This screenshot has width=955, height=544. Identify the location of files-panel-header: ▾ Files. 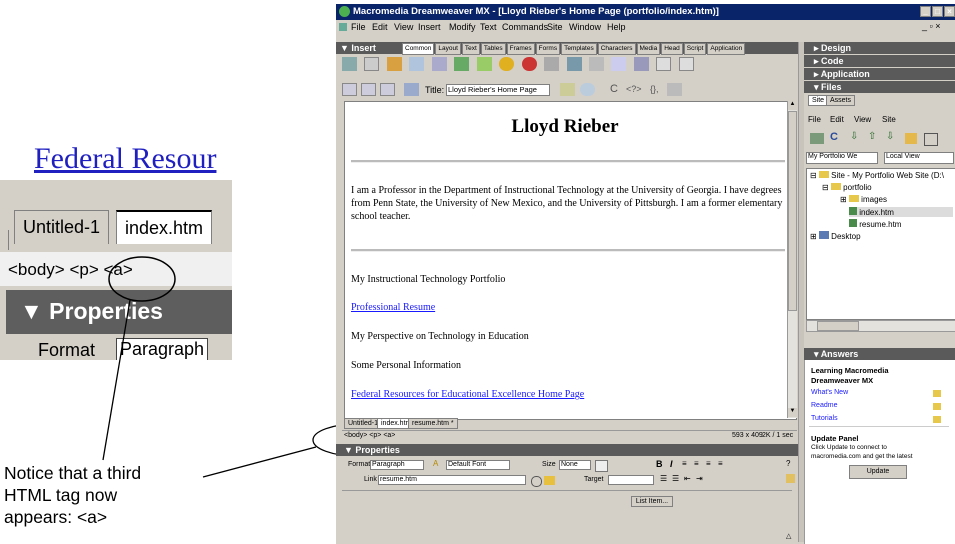
(879, 87).